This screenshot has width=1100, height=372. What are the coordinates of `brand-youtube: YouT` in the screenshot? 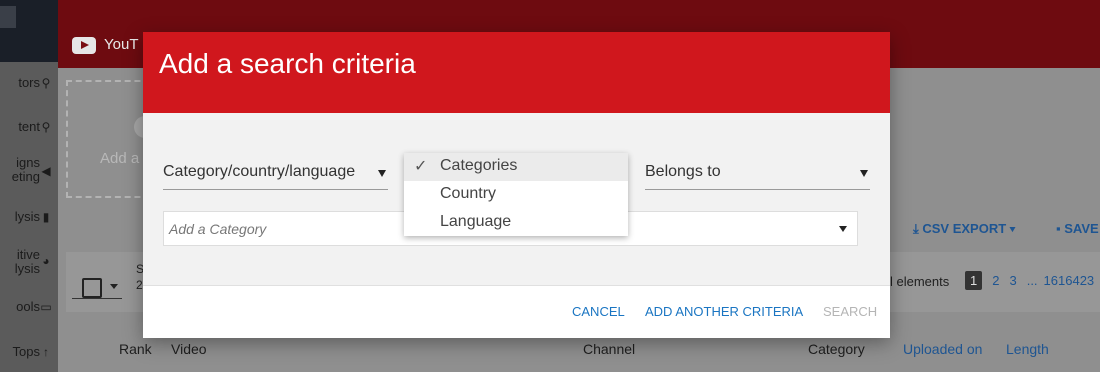 It's located at (105, 45).